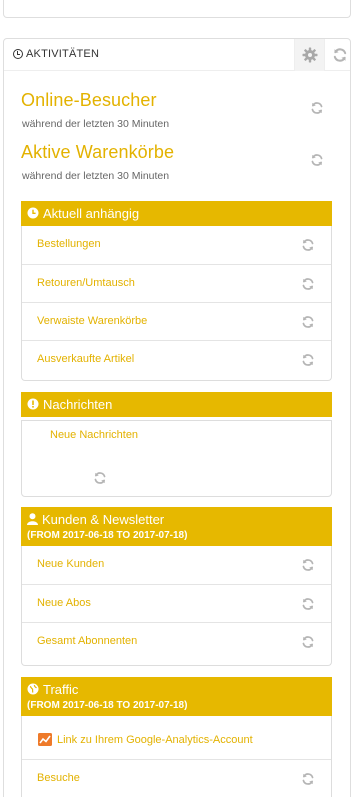 This screenshot has width=351, height=797. Describe the element at coordinates (58, 778) in the screenshot. I see `visits-link: Besuche` at that location.